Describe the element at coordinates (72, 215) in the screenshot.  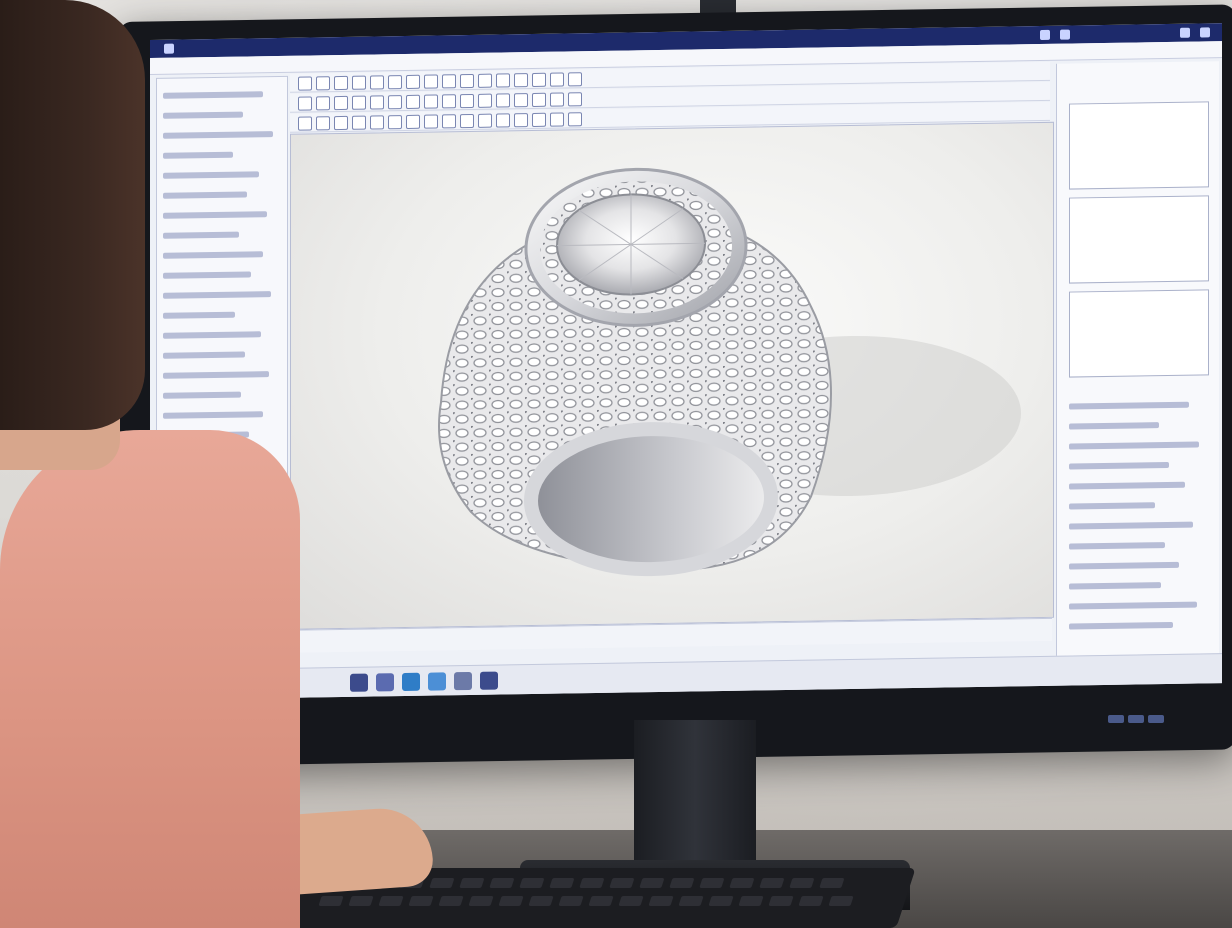
I see `person-hair` at that location.